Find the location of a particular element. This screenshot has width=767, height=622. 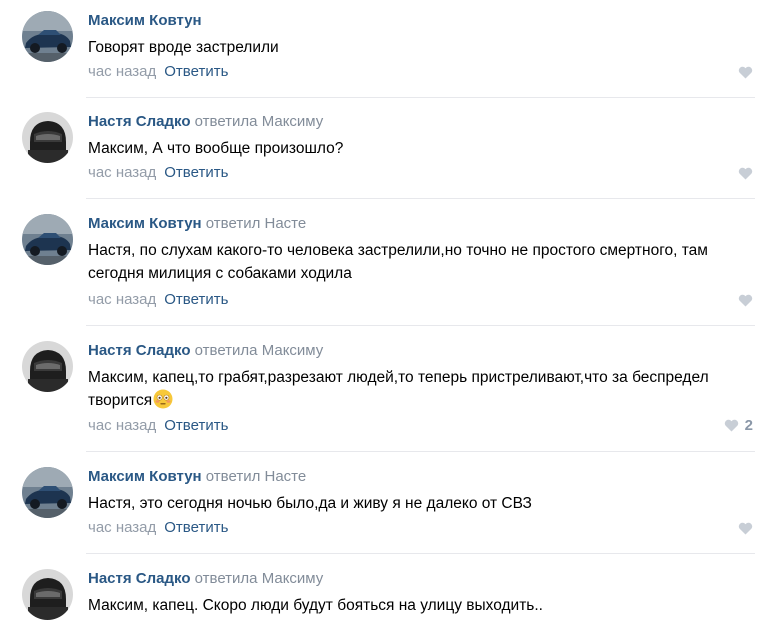

comment-header: Максим Ковтун is located at coordinates (145, 21).